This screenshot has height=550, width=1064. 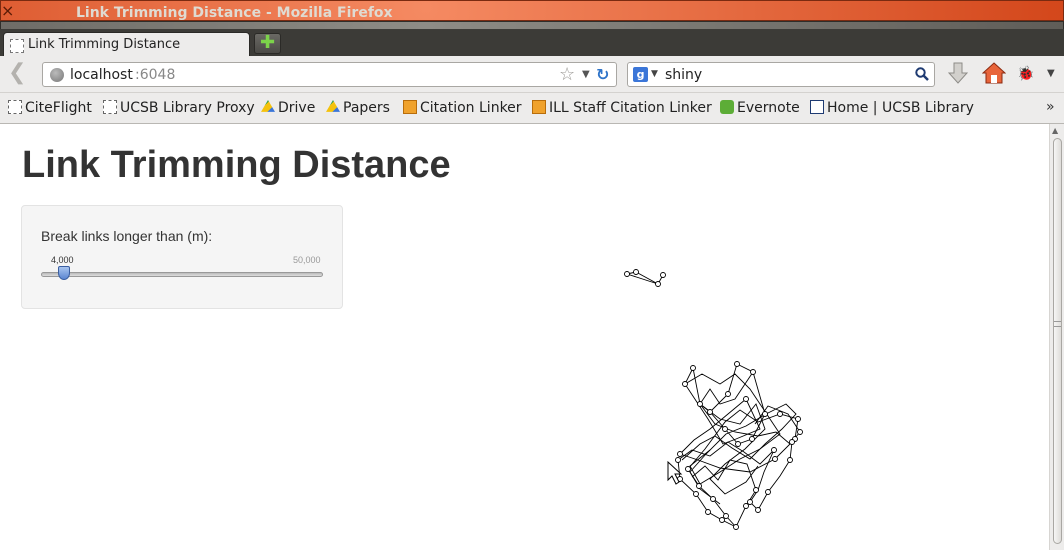 What do you see at coordinates (58, 108) in the screenshot?
I see `bookmark-label: CiteFlight` at bounding box center [58, 108].